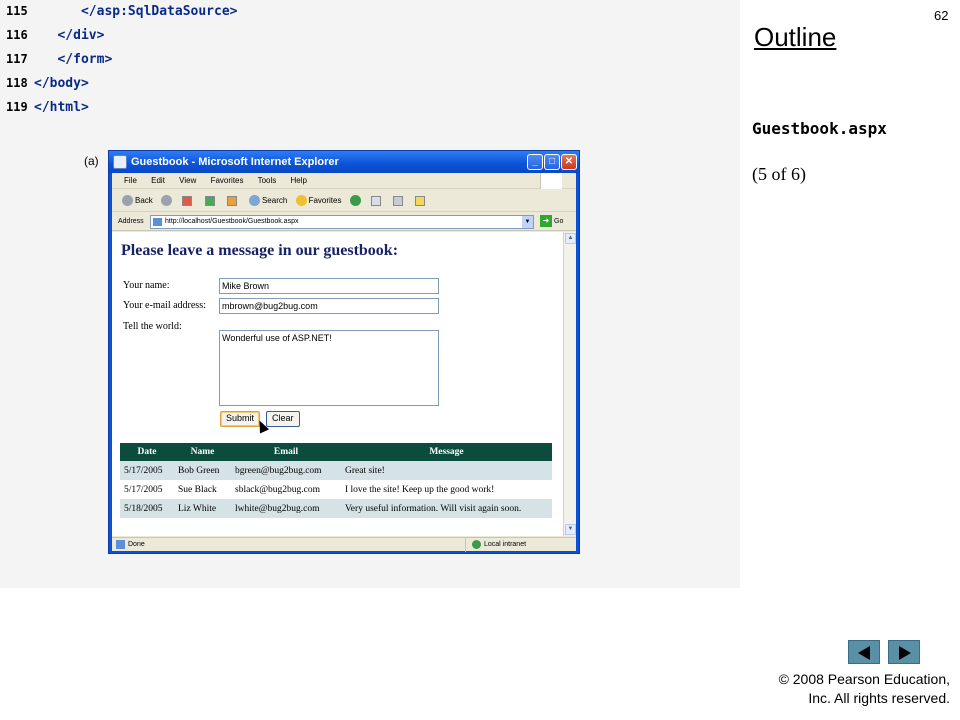 The image size is (960, 720). Describe the element at coordinates (130, 180) in the screenshot. I see `menu-file: File` at that location.